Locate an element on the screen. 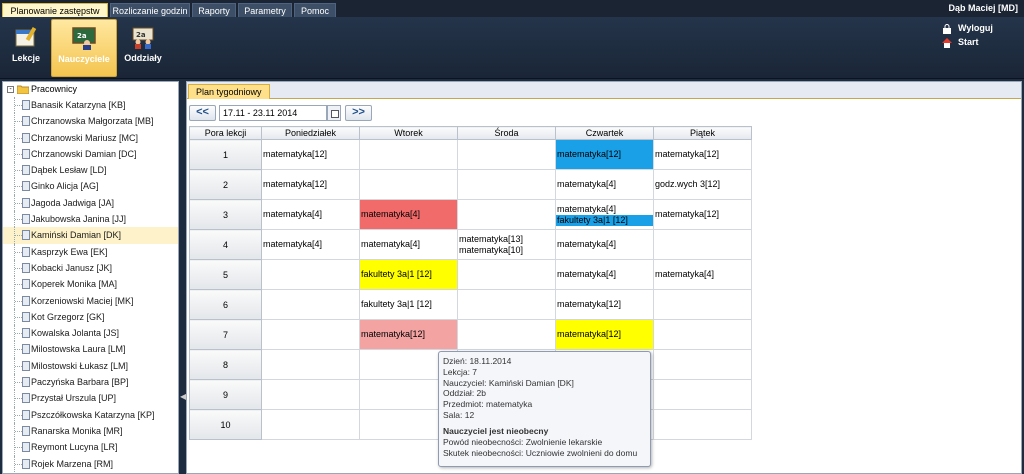 This screenshot has width=1024, height=474. tree-item-label: Jagoda Jadwiga [JA] is located at coordinates (73, 202).